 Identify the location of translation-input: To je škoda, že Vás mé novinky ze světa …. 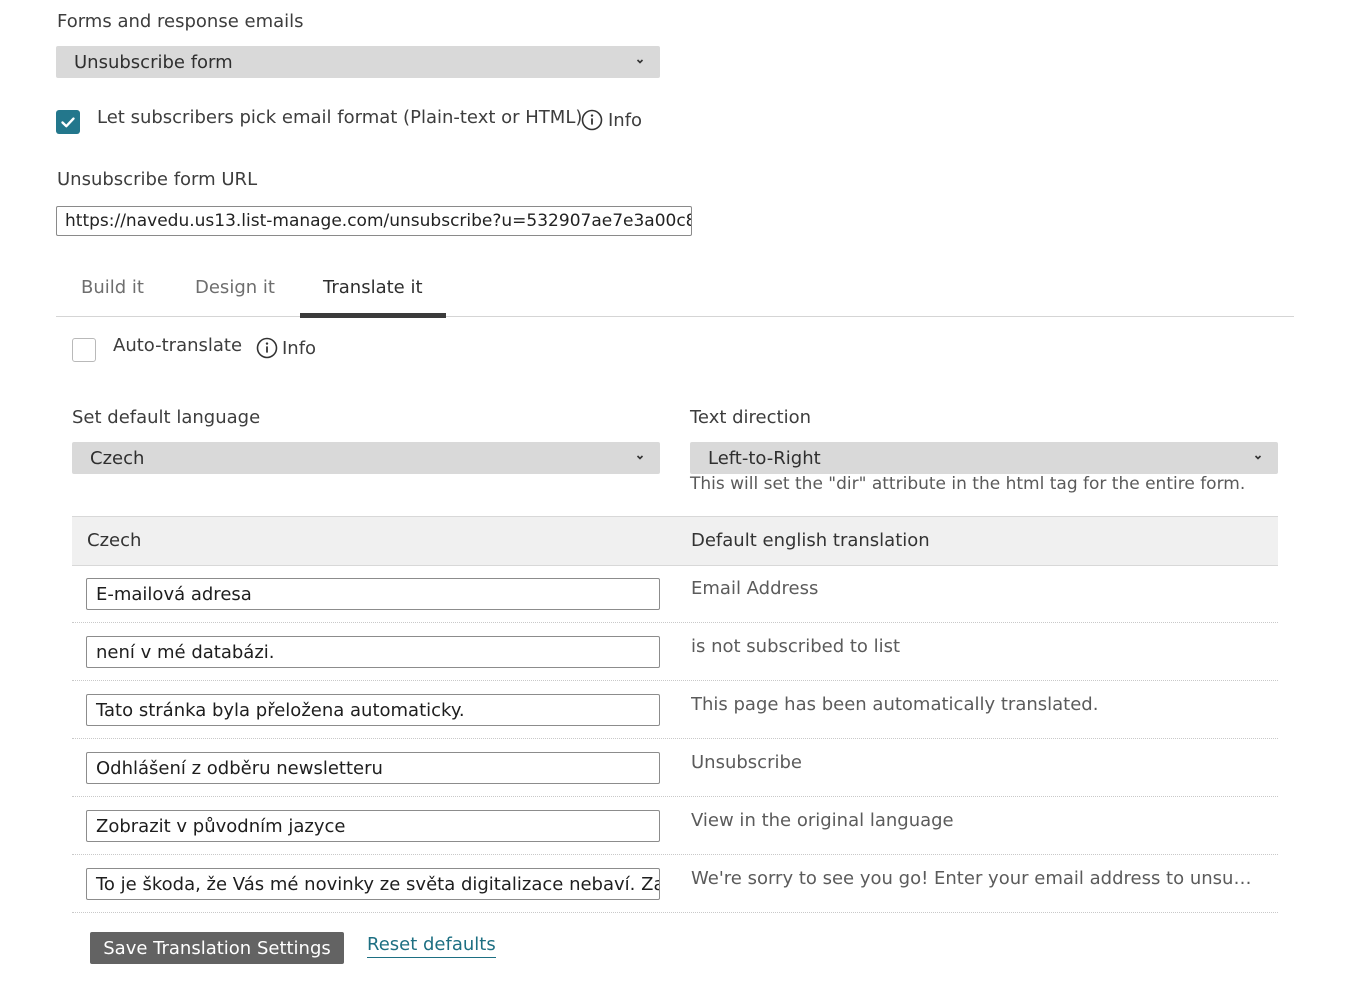
(373, 884).